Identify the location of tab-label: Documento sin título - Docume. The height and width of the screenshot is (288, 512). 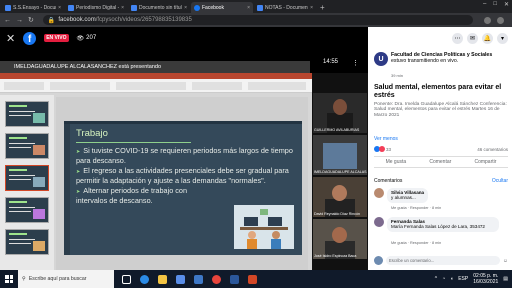
(160, 7).